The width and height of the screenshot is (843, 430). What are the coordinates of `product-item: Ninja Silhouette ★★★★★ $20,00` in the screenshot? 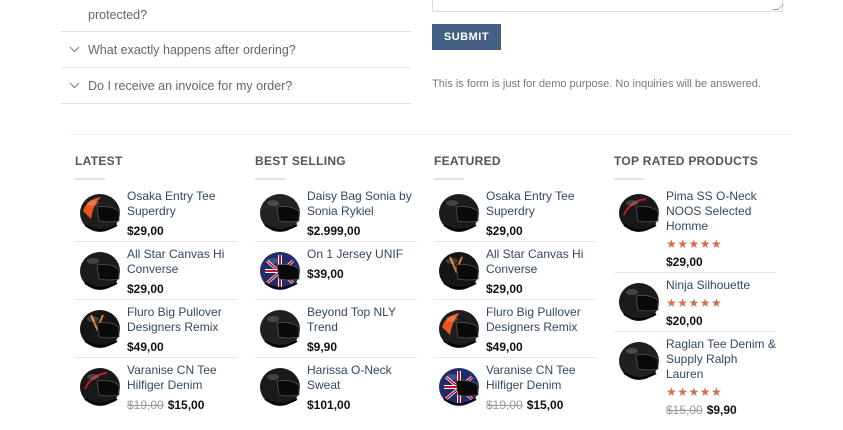 It's located at (695, 304).